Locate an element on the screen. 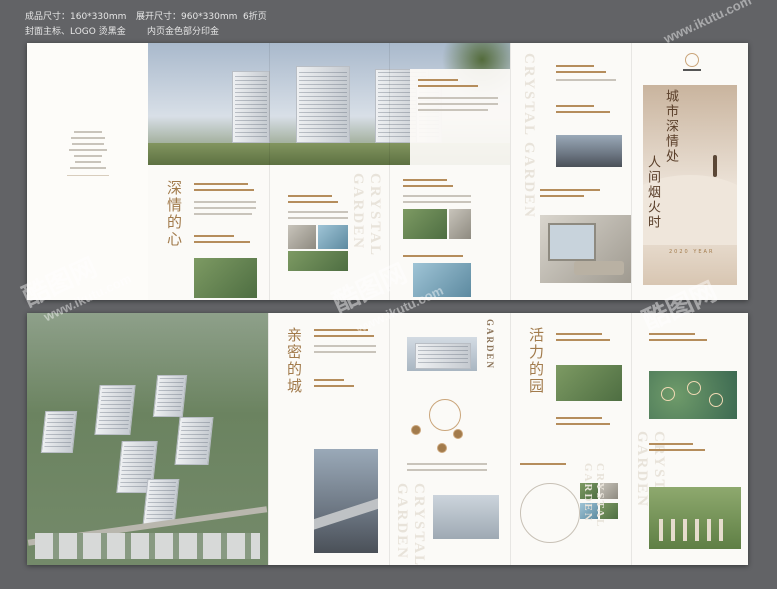 The width and height of the screenshot is (777, 589). english-watermark: GARDEN is located at coordinates (490, 345).